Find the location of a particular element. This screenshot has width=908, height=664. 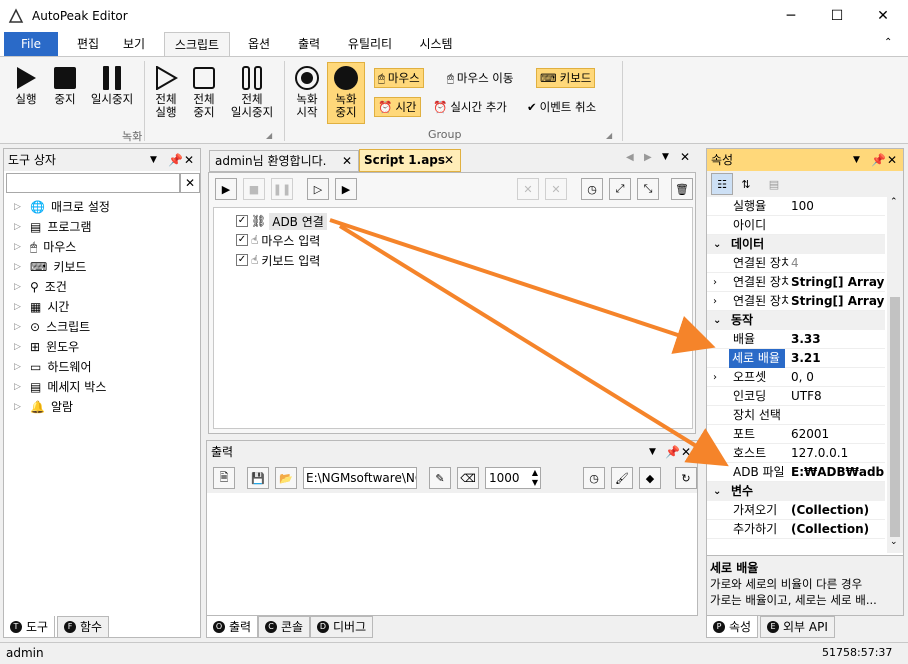

scrollbar: ⌃ ⌄ is located at coordinates (895, 375).